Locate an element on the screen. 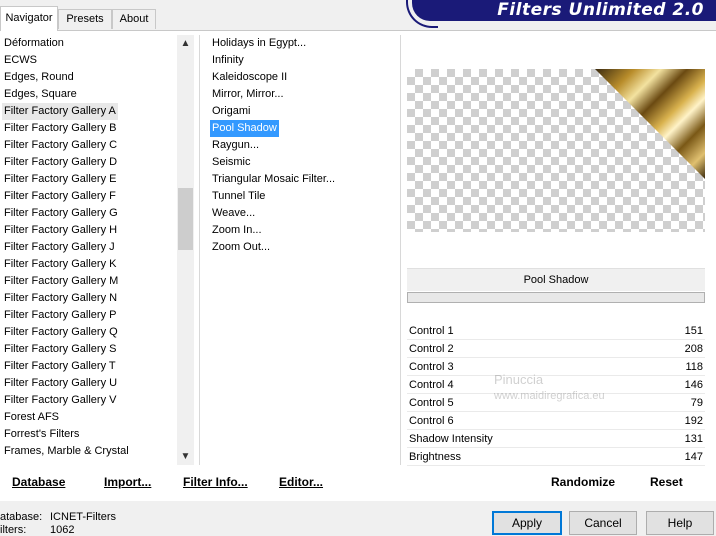 This screenshot has width=716, height=536. preview-divider is located at coordinates (400, 250).